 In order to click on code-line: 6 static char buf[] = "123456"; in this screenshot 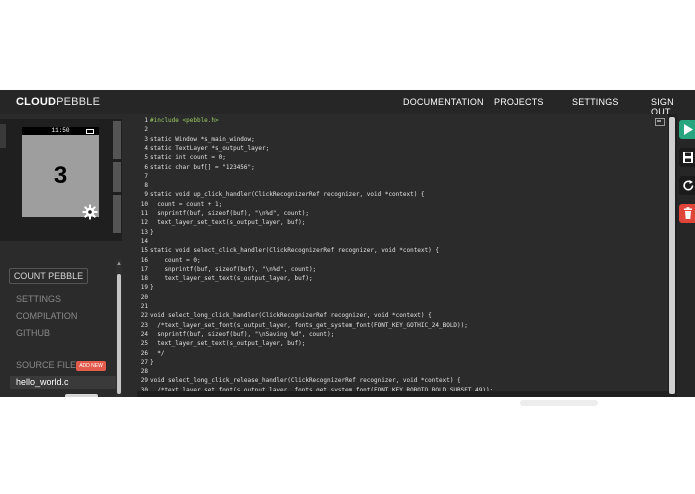, I will do `click(196, 167)`.